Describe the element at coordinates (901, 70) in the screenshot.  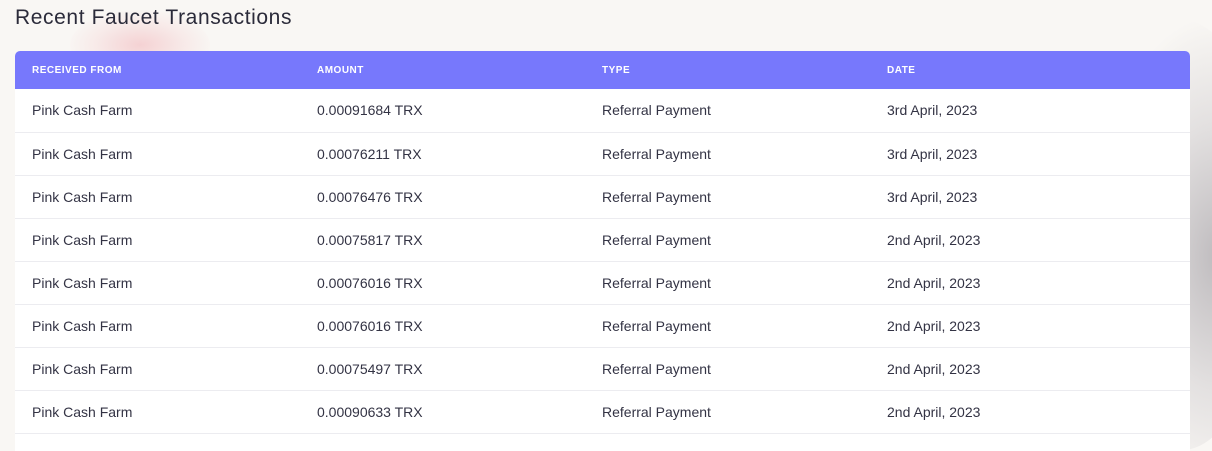
I see `column-header-date: DATE` at that location.